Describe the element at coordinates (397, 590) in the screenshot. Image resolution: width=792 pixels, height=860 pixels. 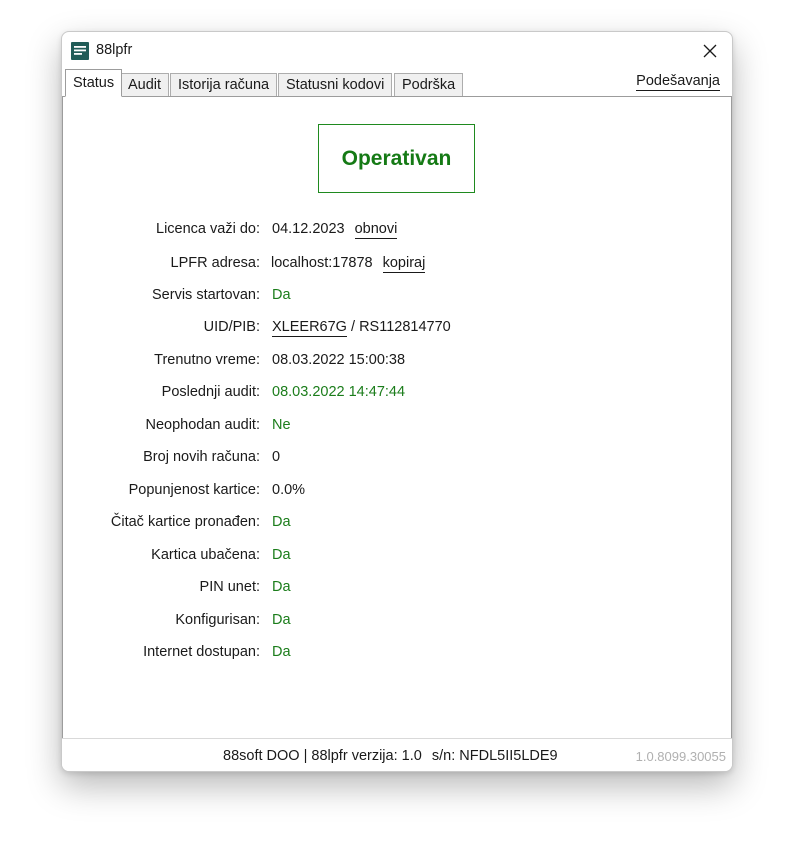
I see `row-pin-unet: PIN unet: Da` at that location.